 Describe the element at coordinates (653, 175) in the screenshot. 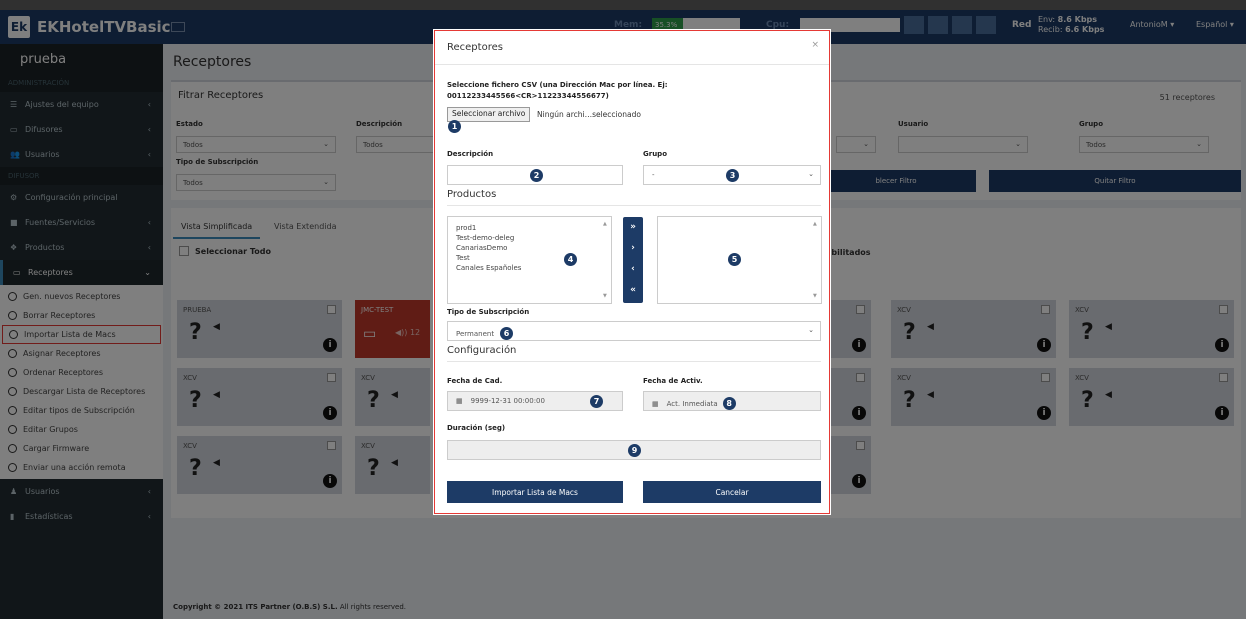

I see `grupo-value: -` at that location.